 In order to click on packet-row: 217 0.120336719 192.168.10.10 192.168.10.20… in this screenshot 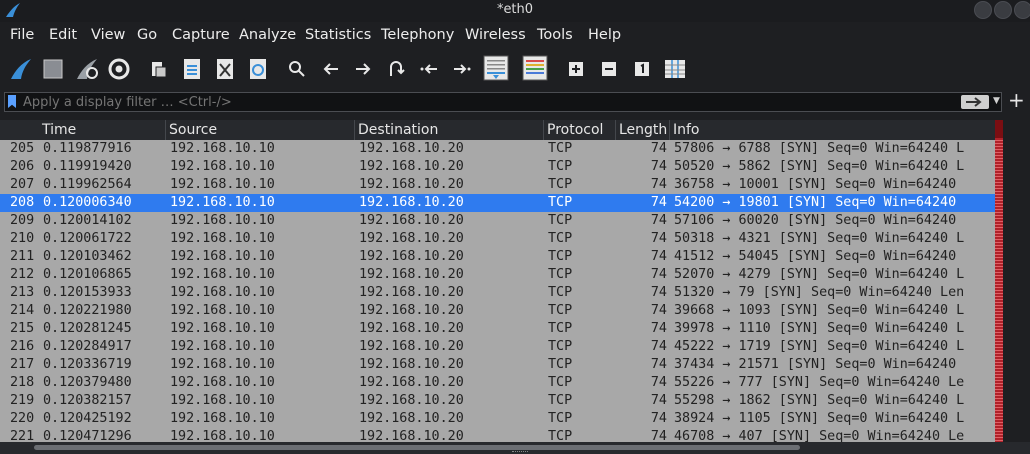, I will do `click(497, 365)`.